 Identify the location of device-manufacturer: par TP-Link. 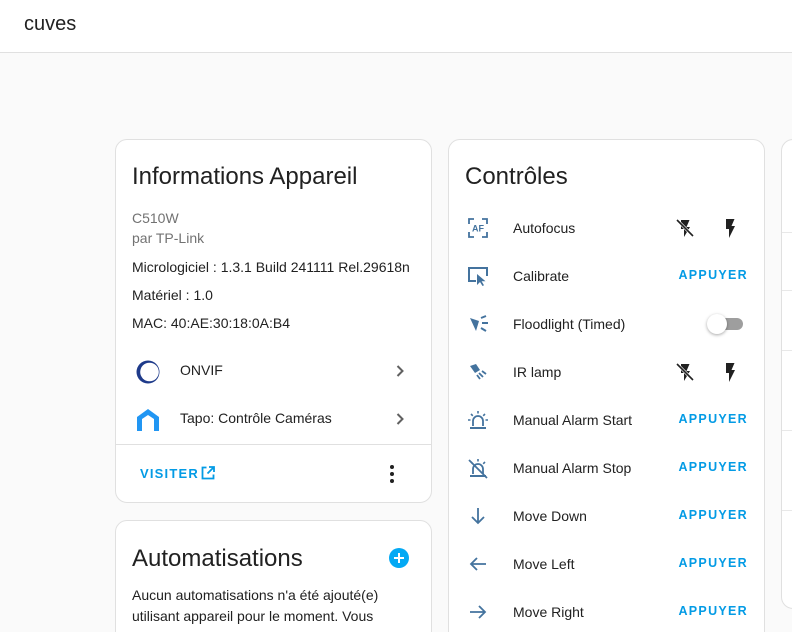
(168, 238).